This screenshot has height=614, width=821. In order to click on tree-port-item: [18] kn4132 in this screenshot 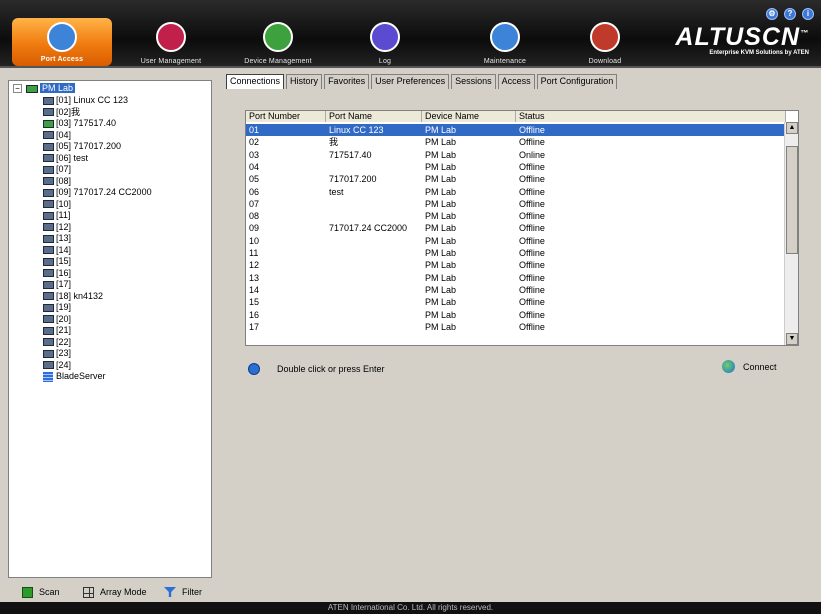, I will do `click(73, 296)`.